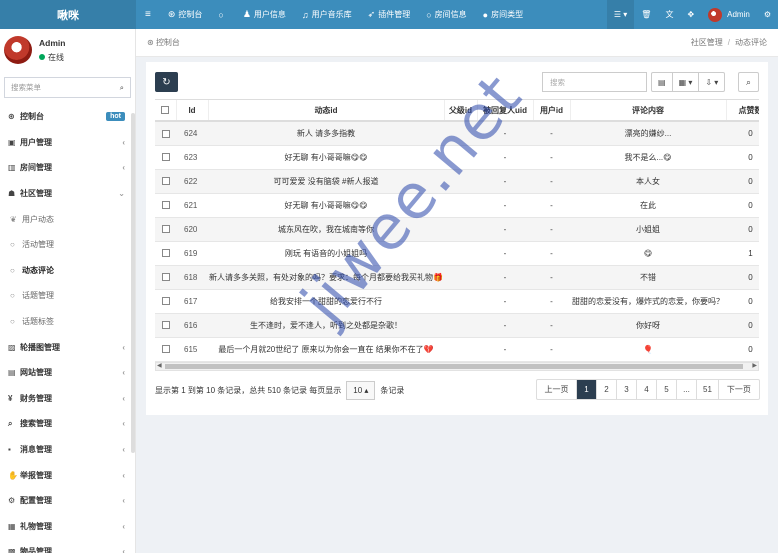 The height and width of the screenshot is (553, 778). I want to click on breadcrumb-home: ⊛ 控制台, so click(163, 42).